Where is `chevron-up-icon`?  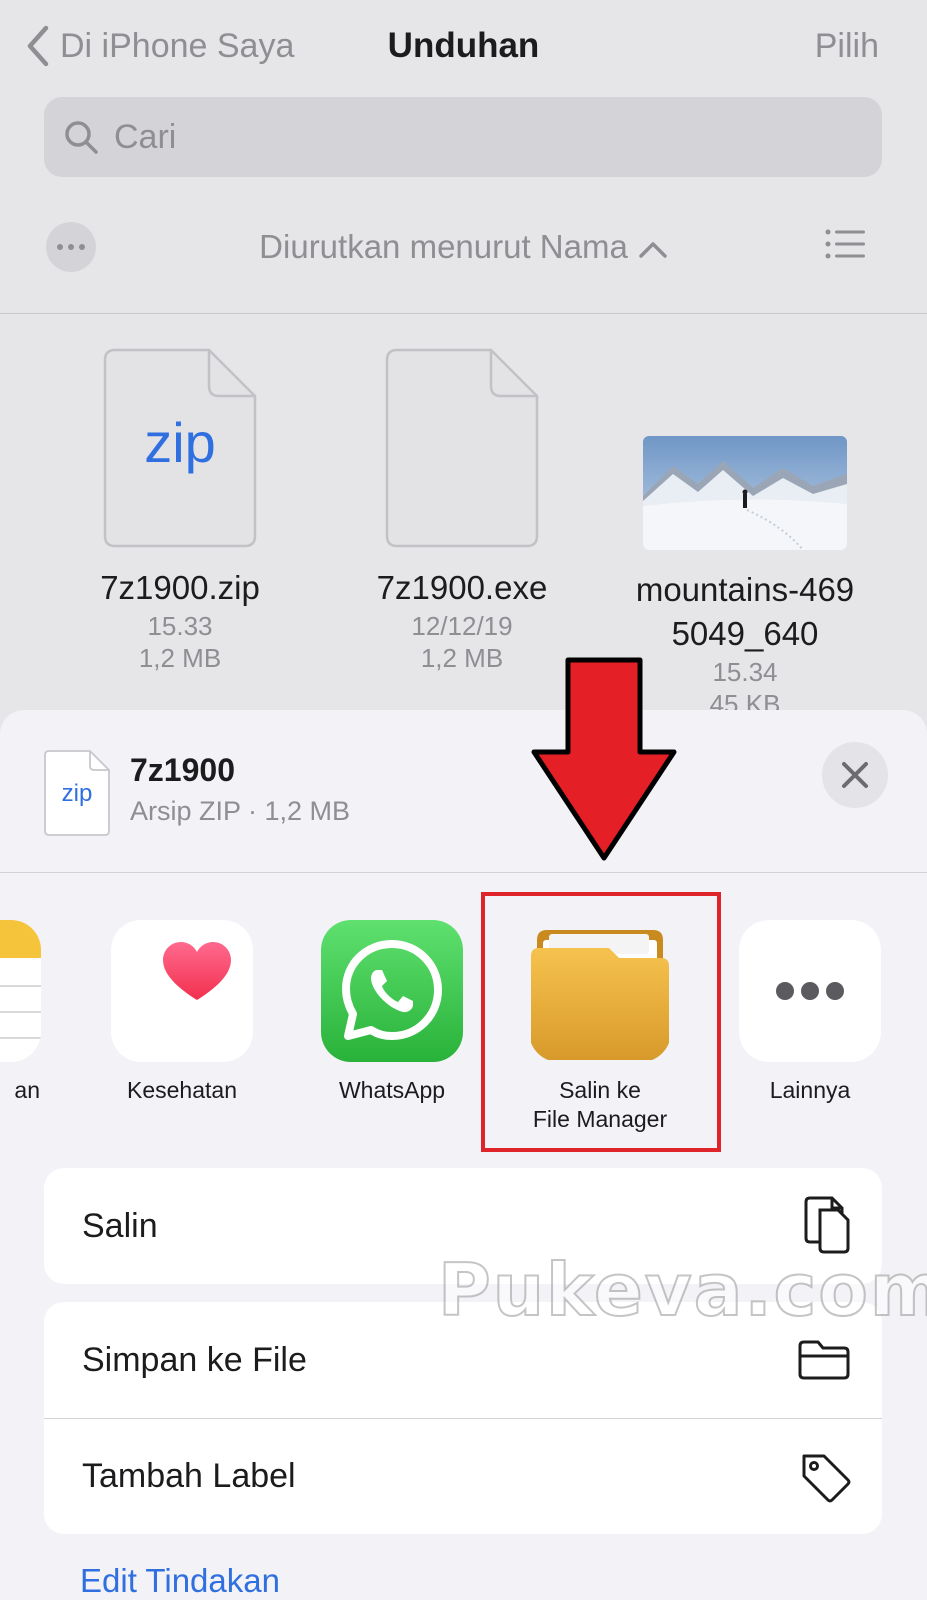 chevron-up-icon is located at coordinates (653, 250).